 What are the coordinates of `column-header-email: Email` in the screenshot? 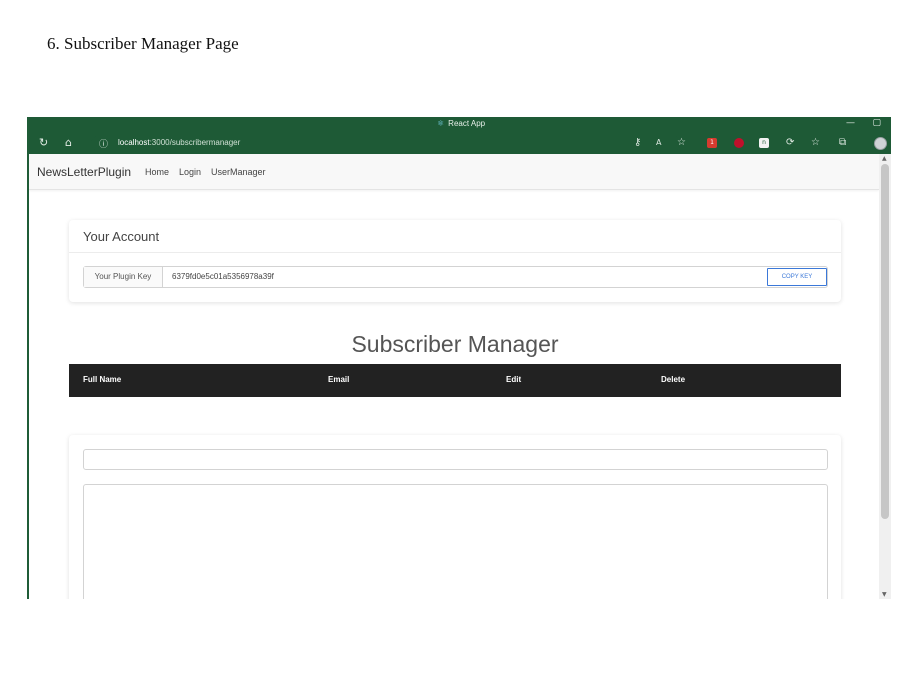 It's located at (339, 379).